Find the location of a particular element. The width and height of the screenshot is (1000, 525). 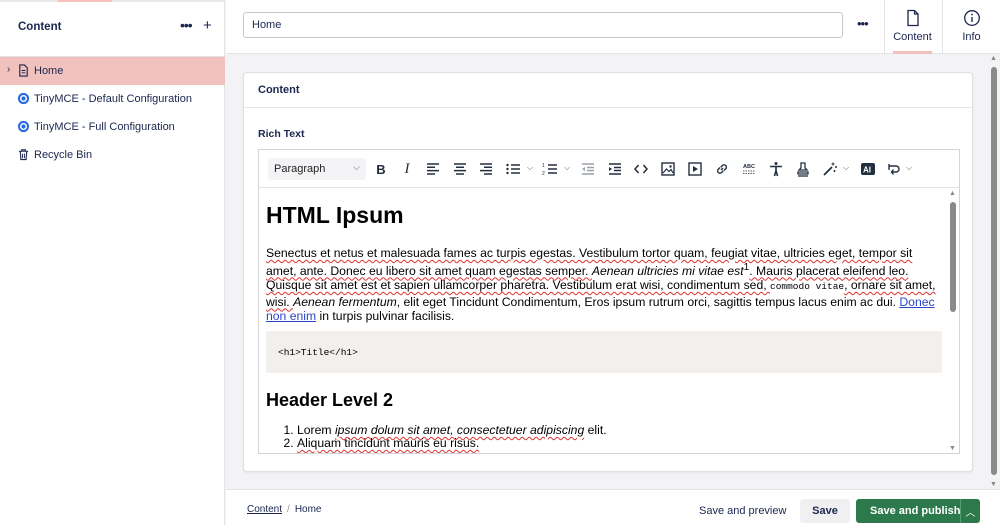

active-tab-indicator is located at coordinates (912, 52).